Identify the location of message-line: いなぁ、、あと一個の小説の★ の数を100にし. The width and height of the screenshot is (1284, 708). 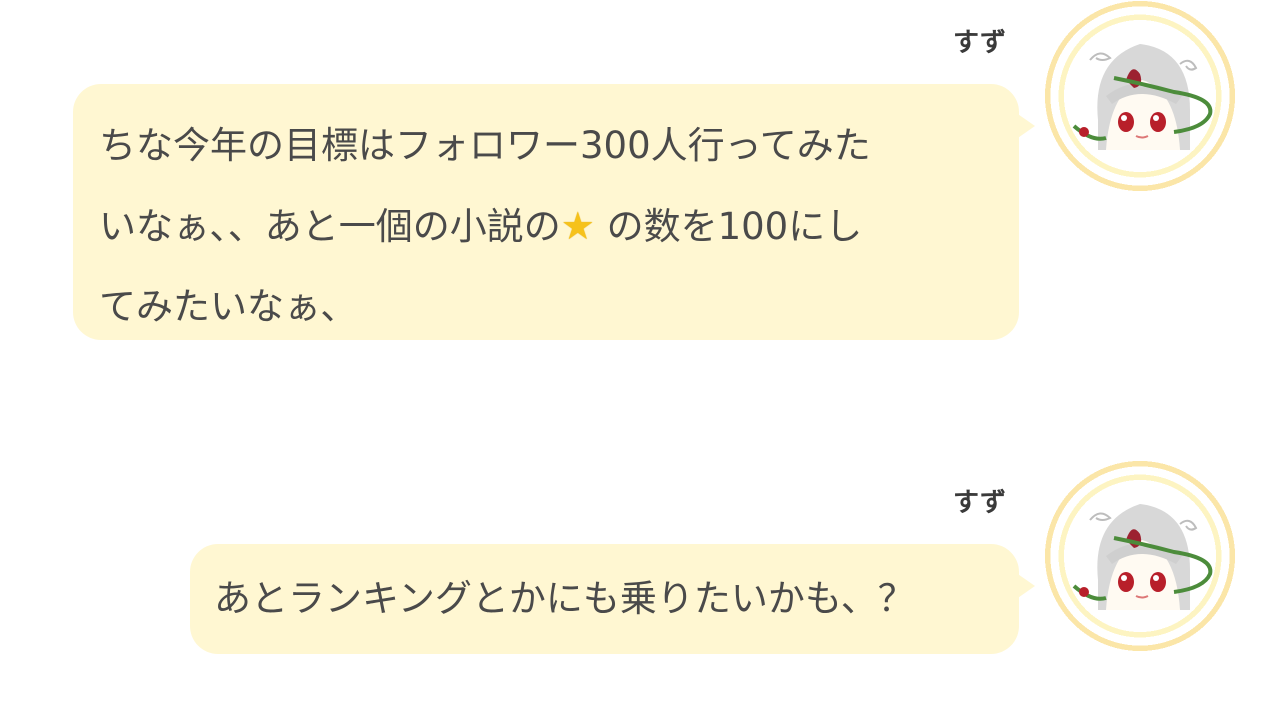
(547, 226).